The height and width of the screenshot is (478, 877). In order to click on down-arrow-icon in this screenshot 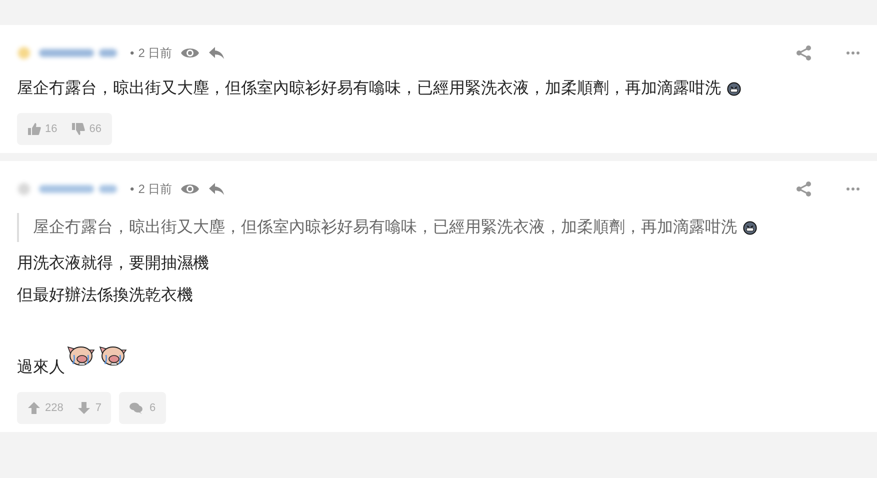, I will do `click(84, 408)`.